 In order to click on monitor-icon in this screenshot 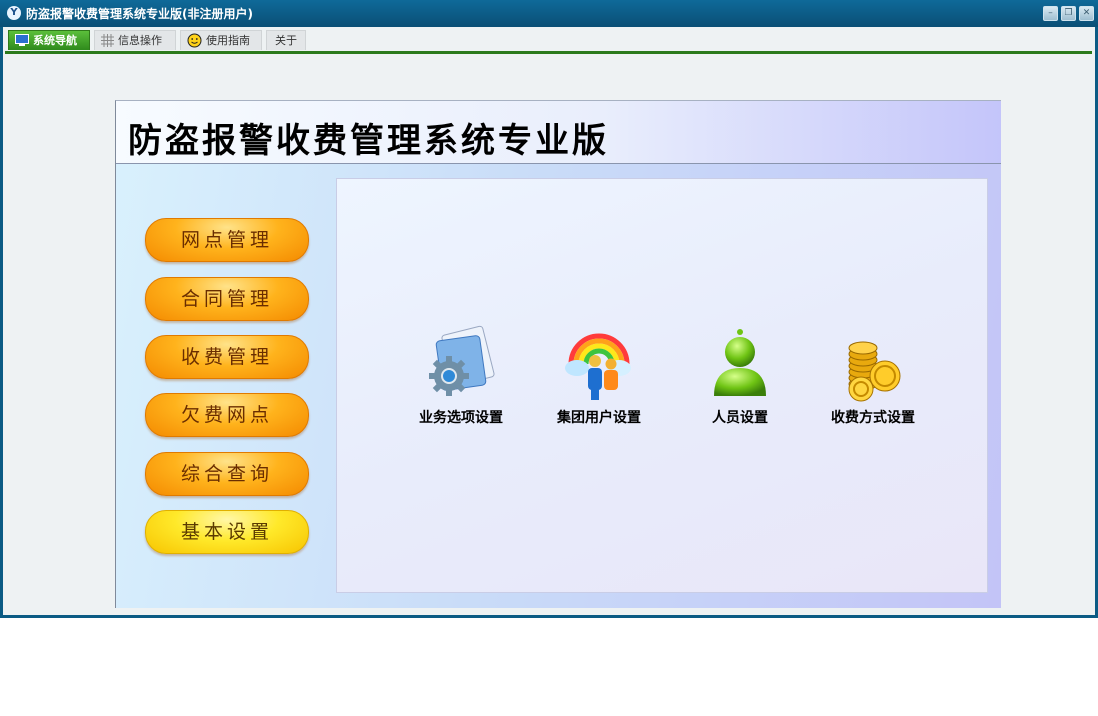, I will do `click(22, 40)`.